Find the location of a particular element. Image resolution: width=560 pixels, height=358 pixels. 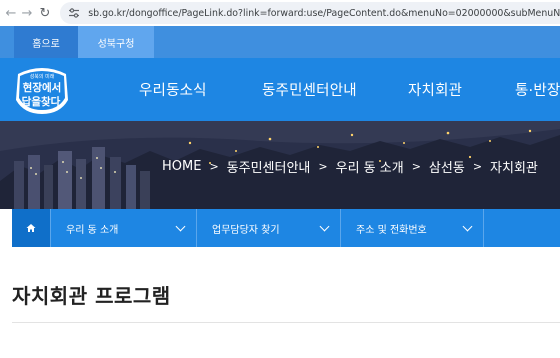

site-logo: 성북의 미래 현장에서 답을찾다 is located at coordinates (42, 90).